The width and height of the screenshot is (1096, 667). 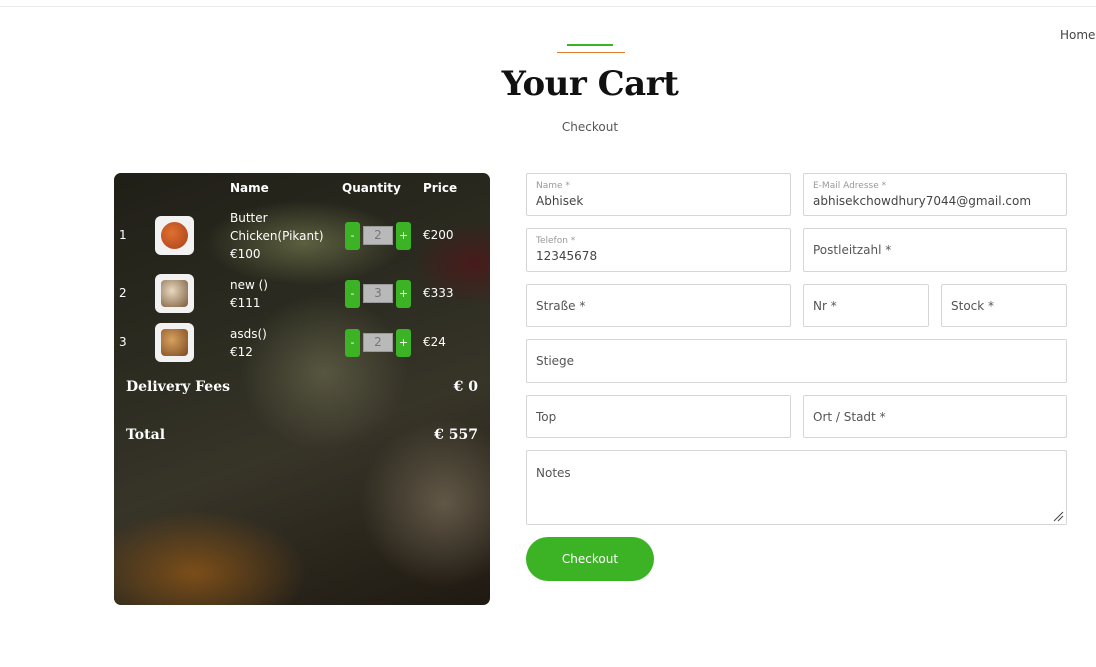 What do you see at coordinates (553, 186) in the screenshot?
I see `name-field-label: Name *` at bounding box center [553, 186].